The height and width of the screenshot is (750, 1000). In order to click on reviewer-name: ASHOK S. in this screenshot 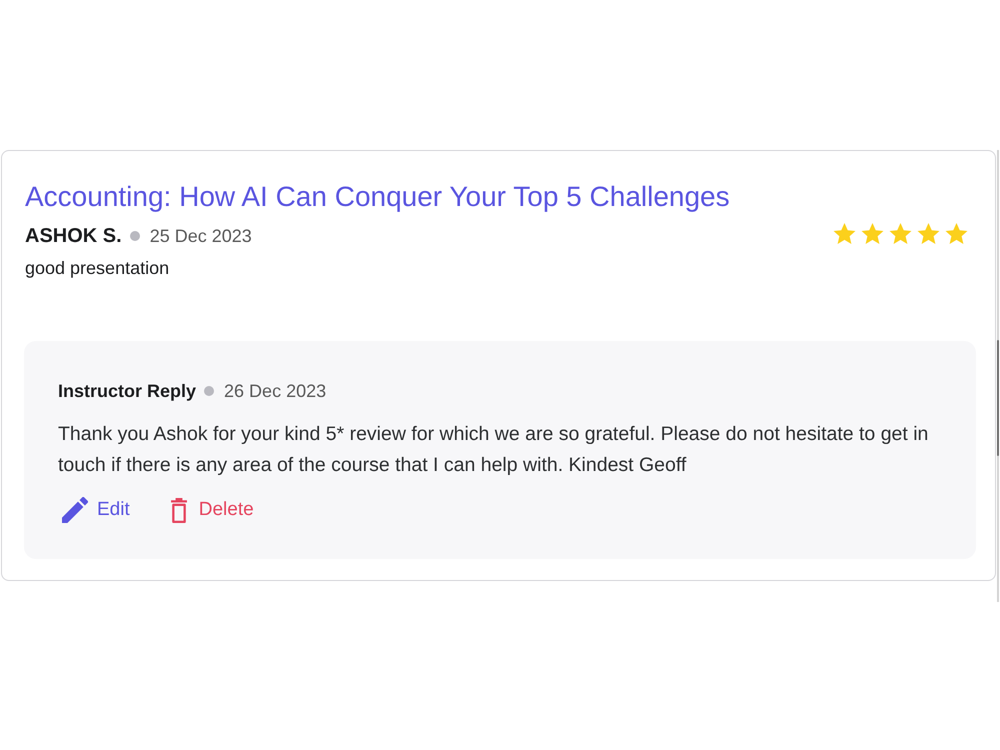, I will do `click(73, 236)`.